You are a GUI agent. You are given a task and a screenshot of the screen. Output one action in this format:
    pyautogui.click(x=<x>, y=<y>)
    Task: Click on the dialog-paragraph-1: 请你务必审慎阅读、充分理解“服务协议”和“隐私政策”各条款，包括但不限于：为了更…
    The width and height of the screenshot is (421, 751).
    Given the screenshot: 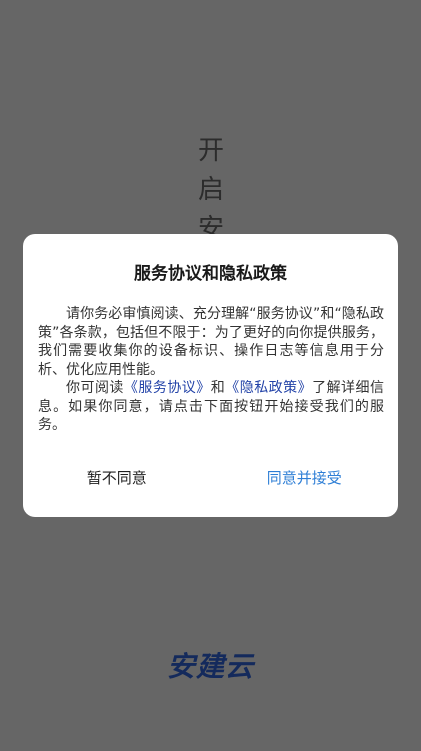 What is the action you would take?
    pyautogui.click(x=211, y=342)
    